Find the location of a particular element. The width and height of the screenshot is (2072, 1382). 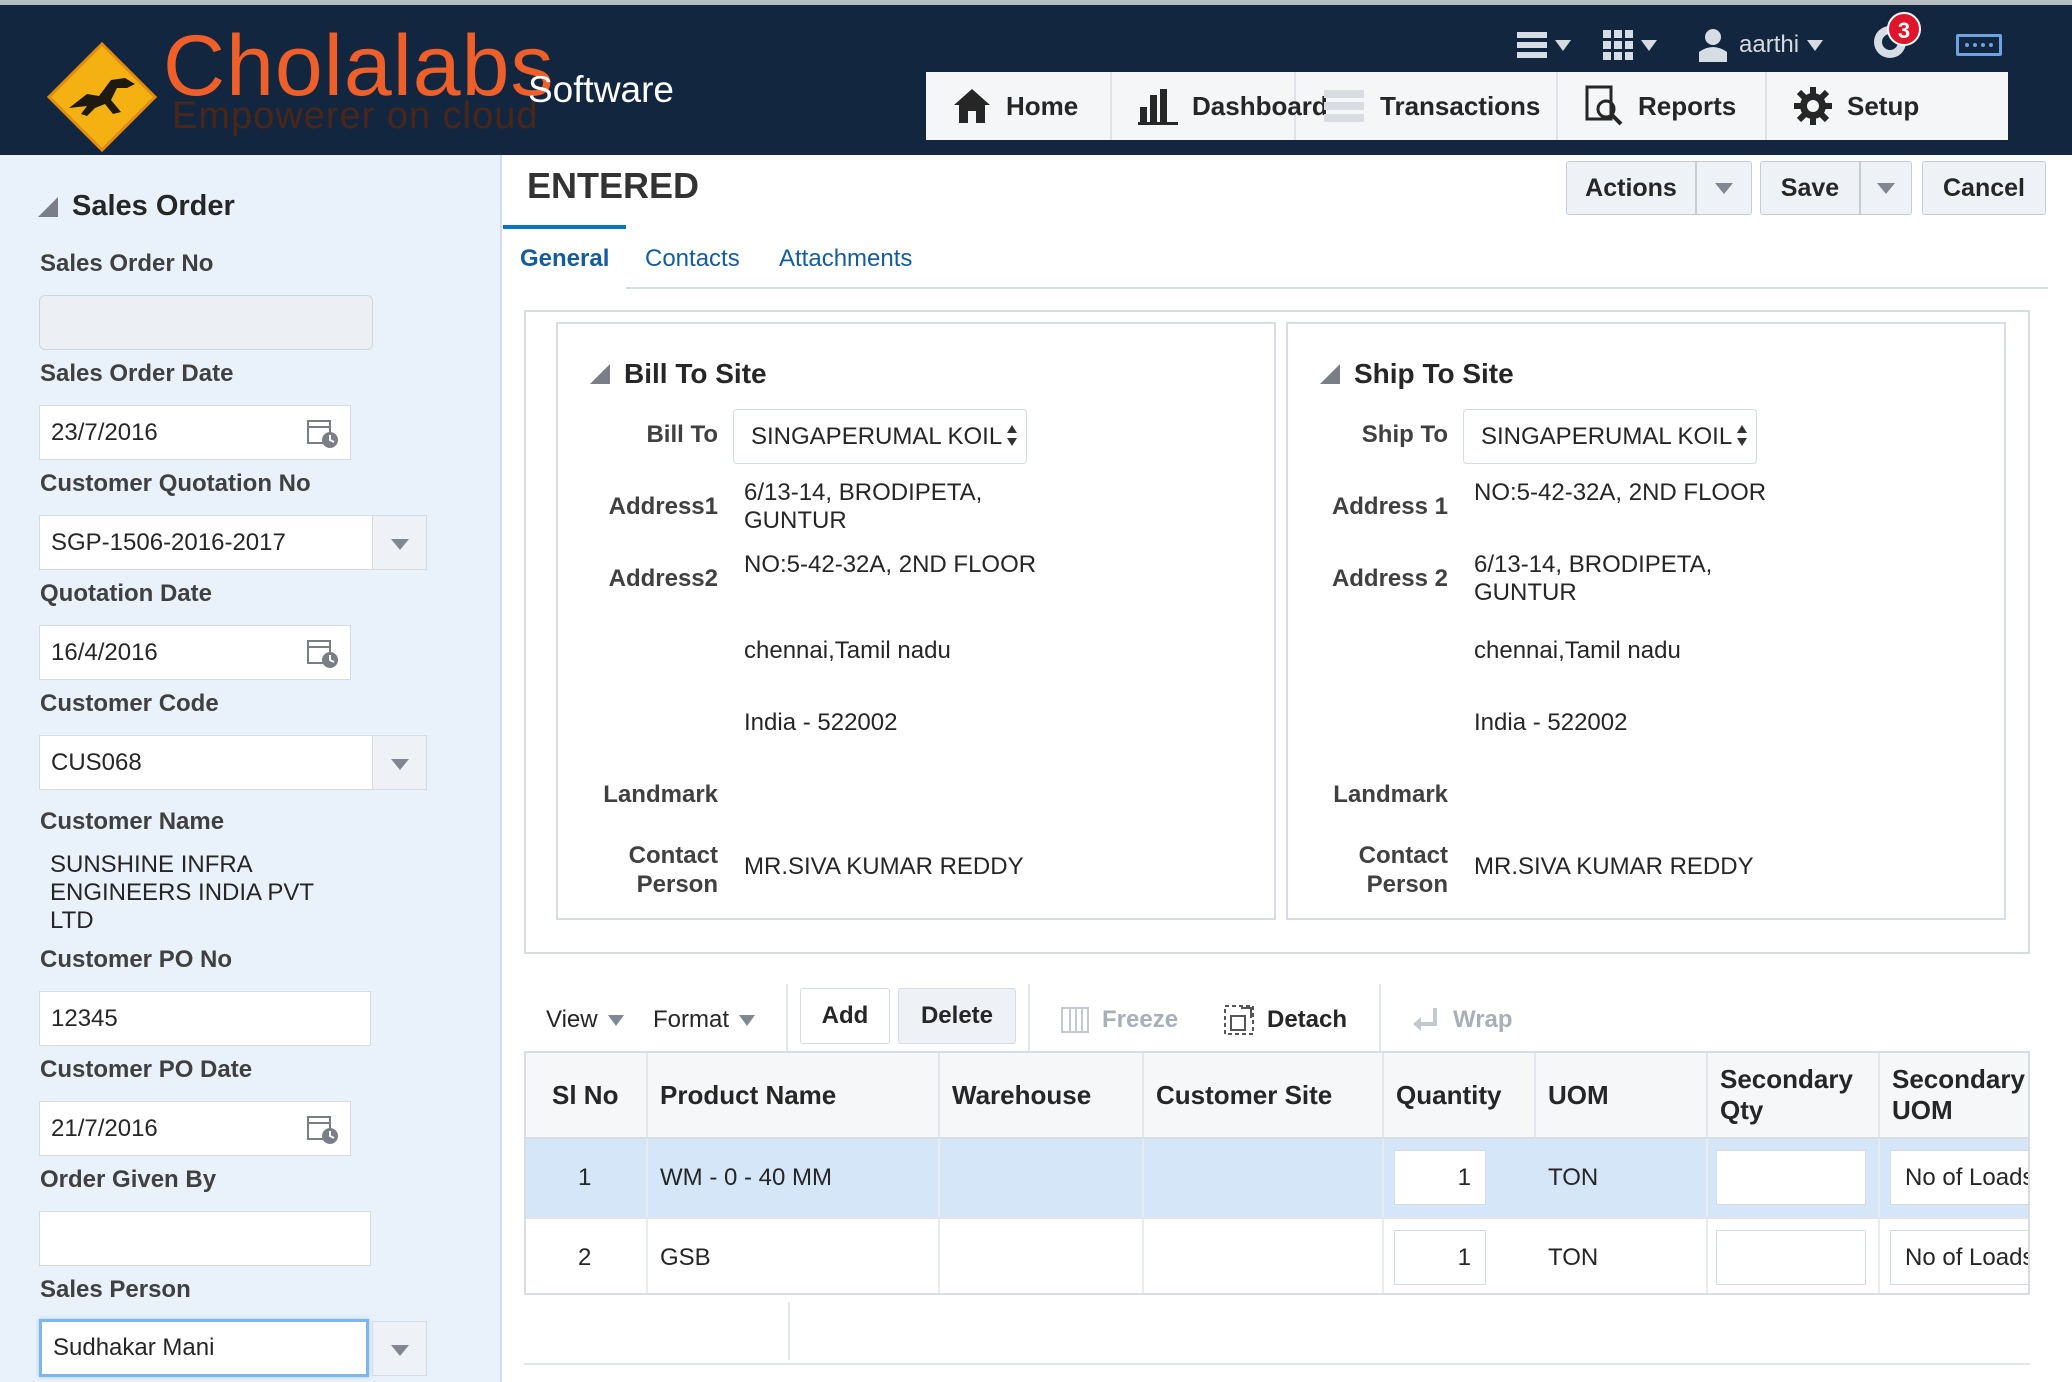

nav-transactions: Transactions is located at coordinates (1427, 106).